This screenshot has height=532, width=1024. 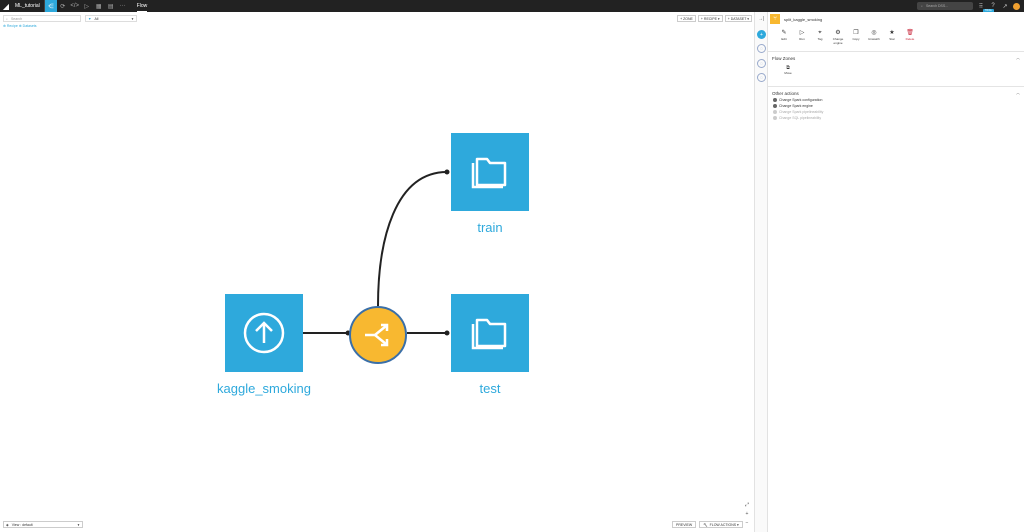 I want to click on change-engine-label: Change engine, so click(x=838, y=41).